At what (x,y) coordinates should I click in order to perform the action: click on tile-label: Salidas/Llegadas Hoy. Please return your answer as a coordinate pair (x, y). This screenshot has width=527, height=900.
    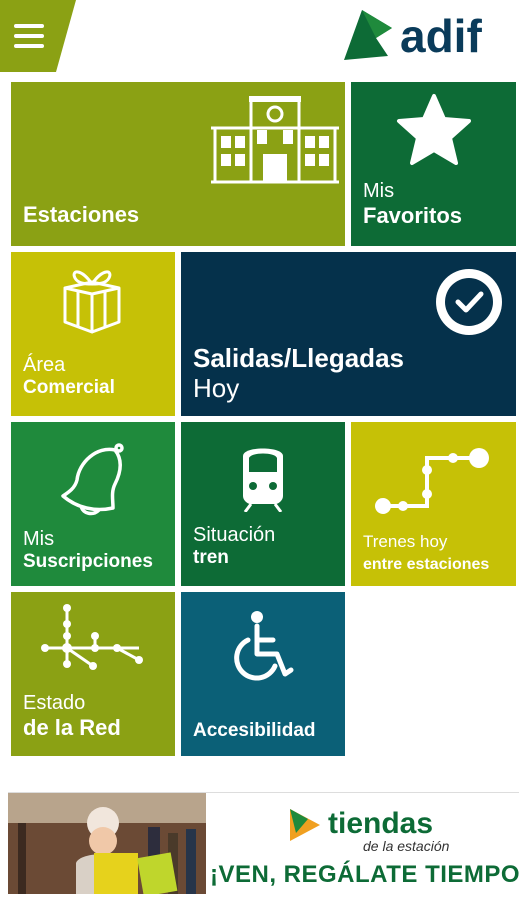
    Looking at the image, I should click on (298, 373).